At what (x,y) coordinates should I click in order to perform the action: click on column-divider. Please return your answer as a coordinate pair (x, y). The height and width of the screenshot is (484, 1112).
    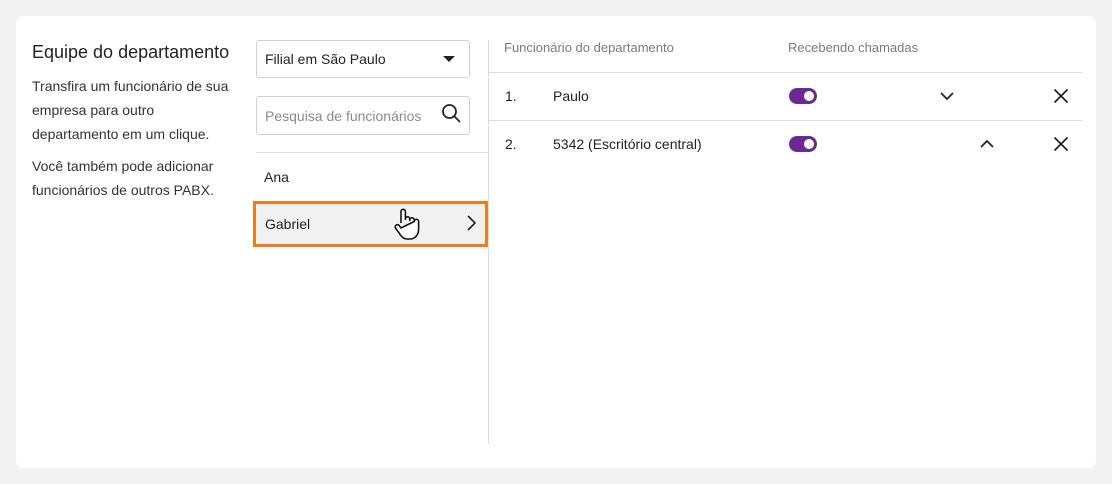
    Looking at the image, I should click on (488, 242).